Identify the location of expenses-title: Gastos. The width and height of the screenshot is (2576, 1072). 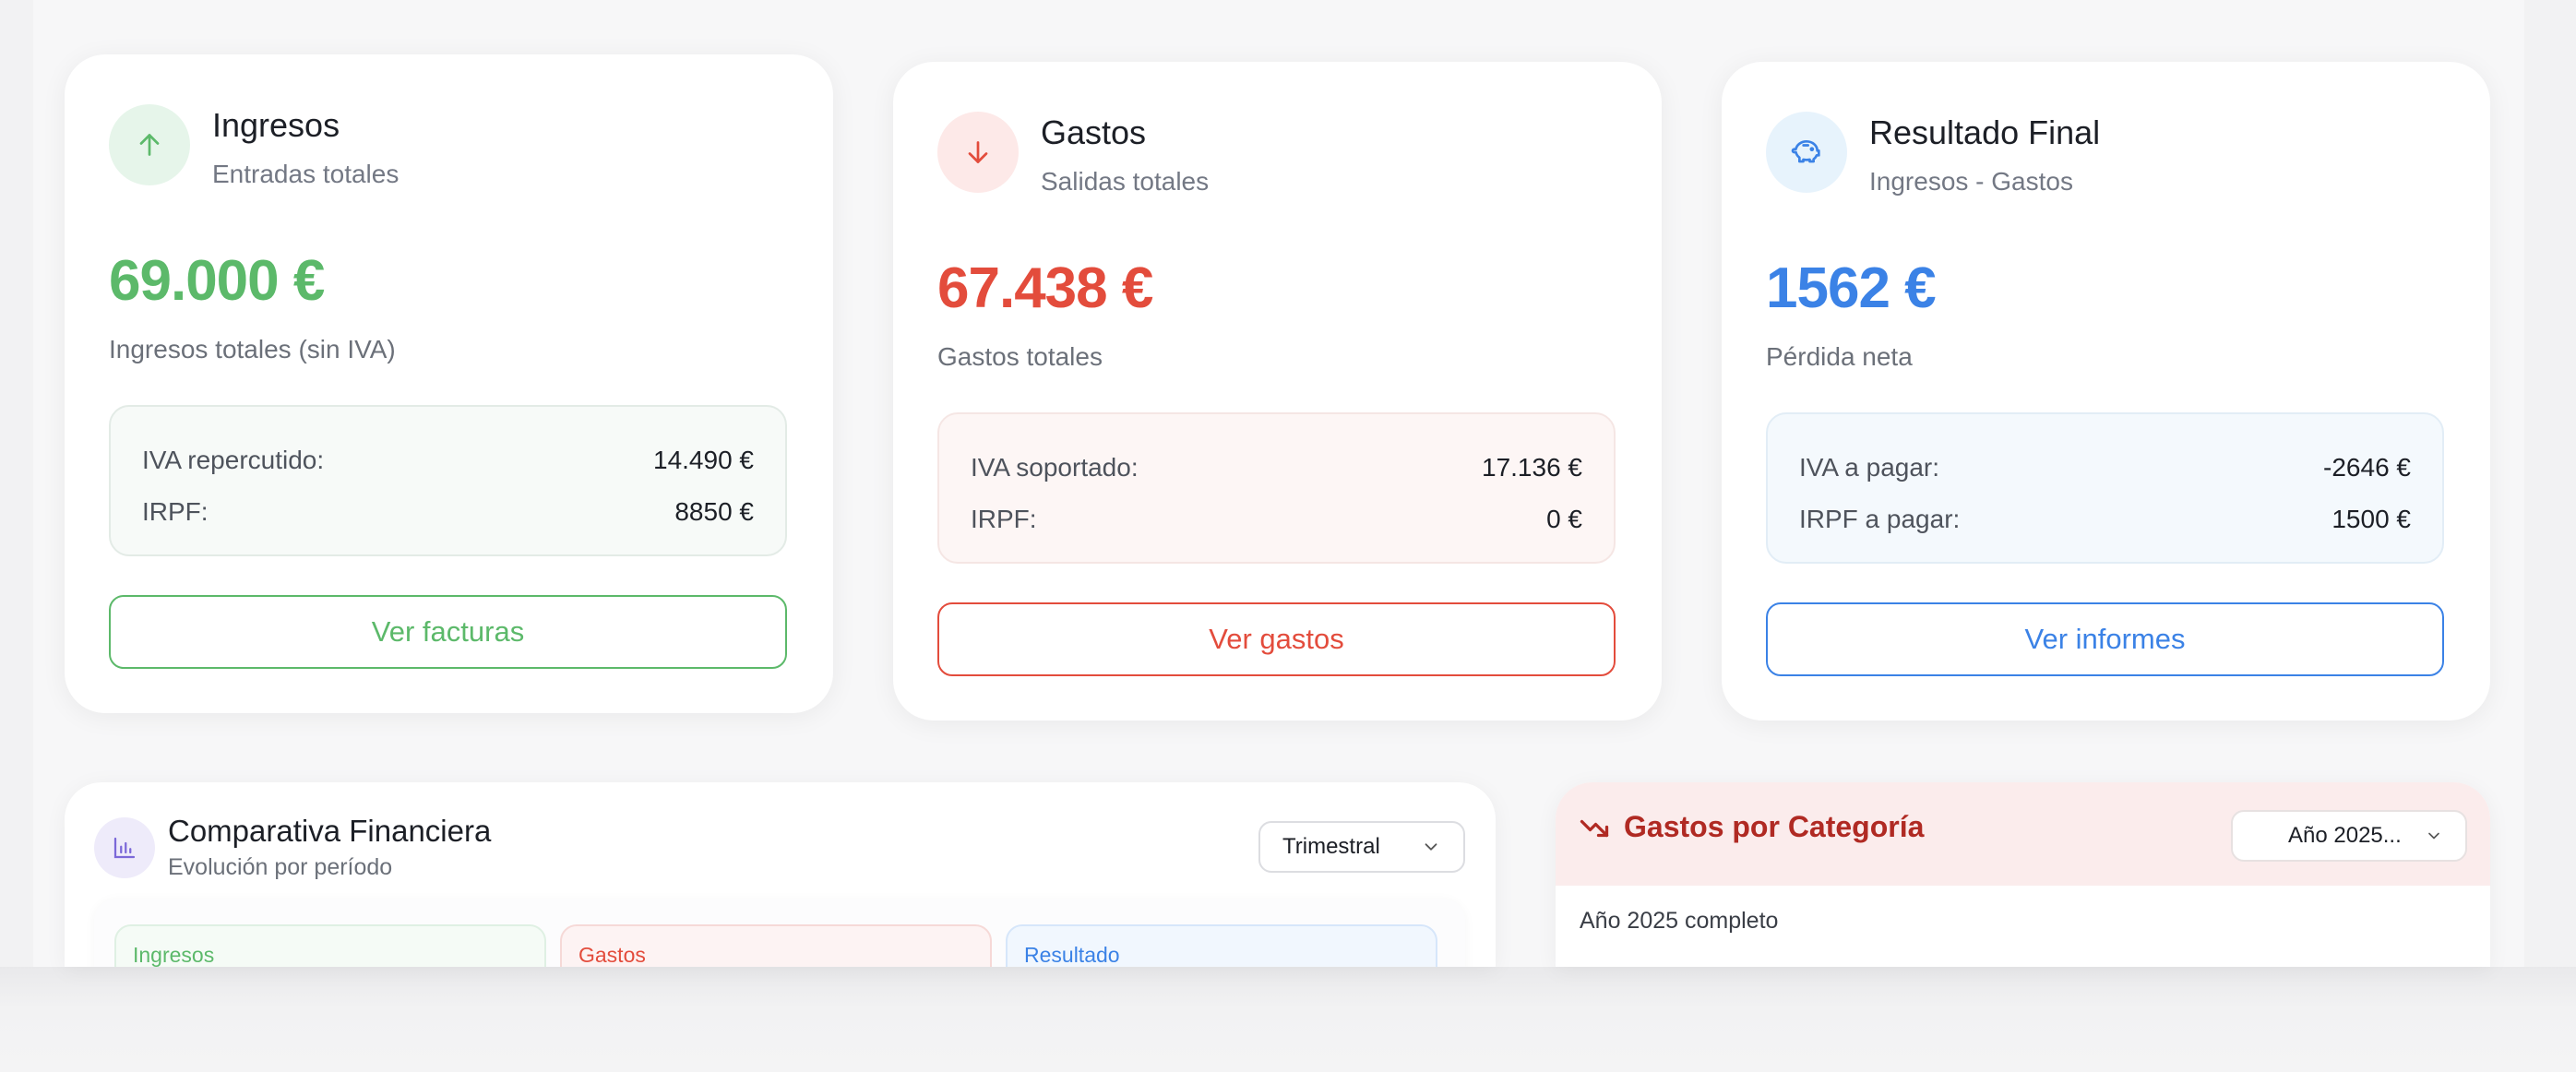
(1094, 132).